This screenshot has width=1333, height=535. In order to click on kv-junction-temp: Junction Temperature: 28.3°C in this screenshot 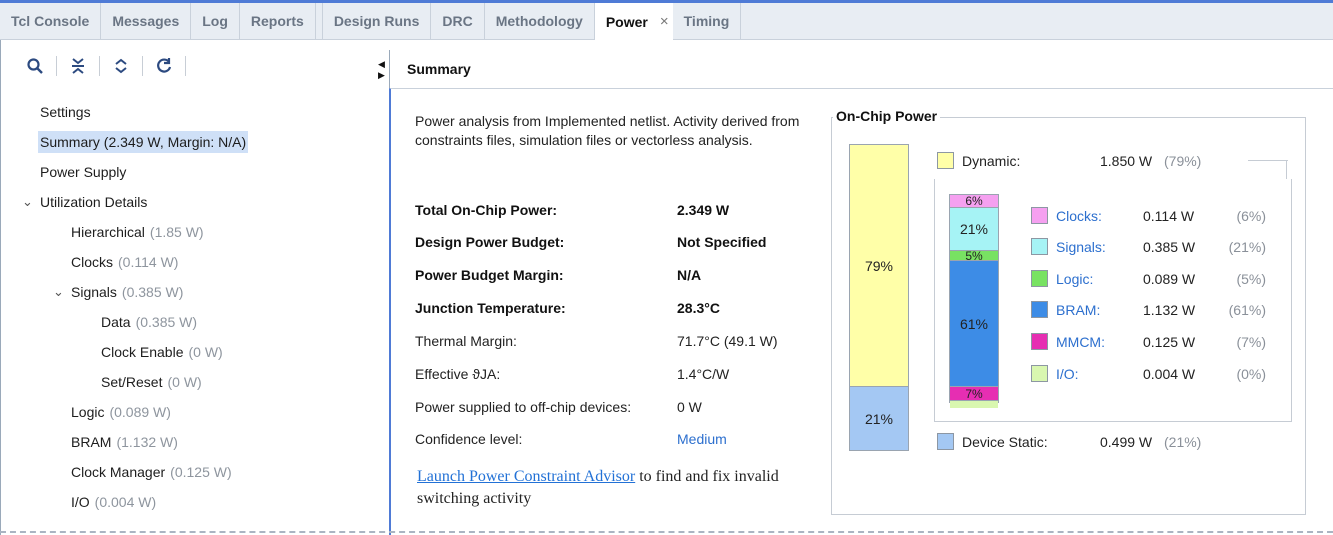, I will do `click(620, 308)`.